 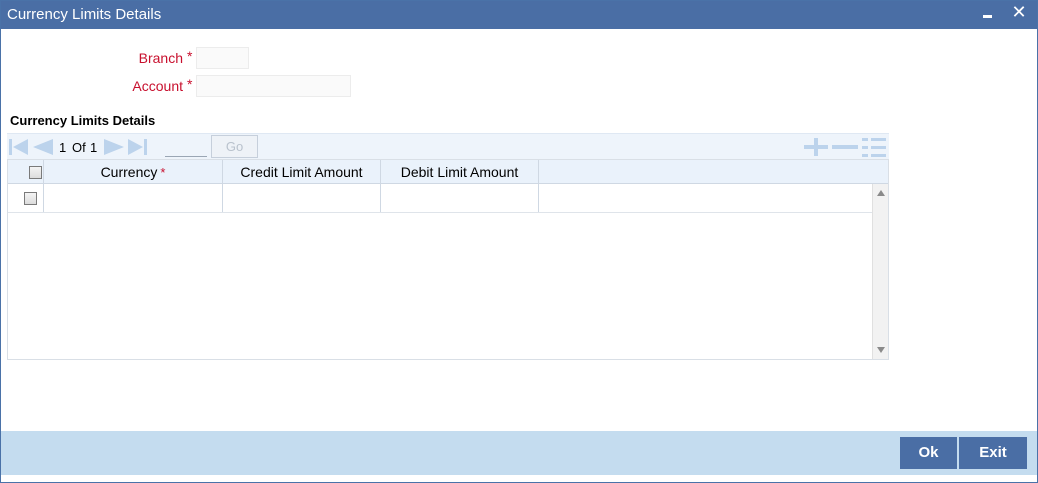 I want to click on page-of-label: Of, so click(x=79, y=147).